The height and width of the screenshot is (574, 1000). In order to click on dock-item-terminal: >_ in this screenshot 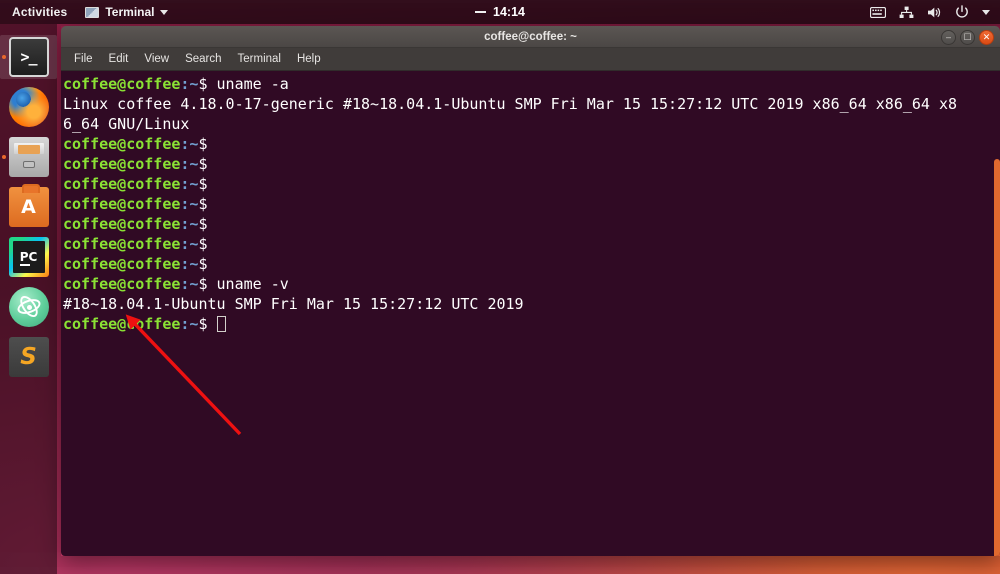, I will do `click(28, 57)`.